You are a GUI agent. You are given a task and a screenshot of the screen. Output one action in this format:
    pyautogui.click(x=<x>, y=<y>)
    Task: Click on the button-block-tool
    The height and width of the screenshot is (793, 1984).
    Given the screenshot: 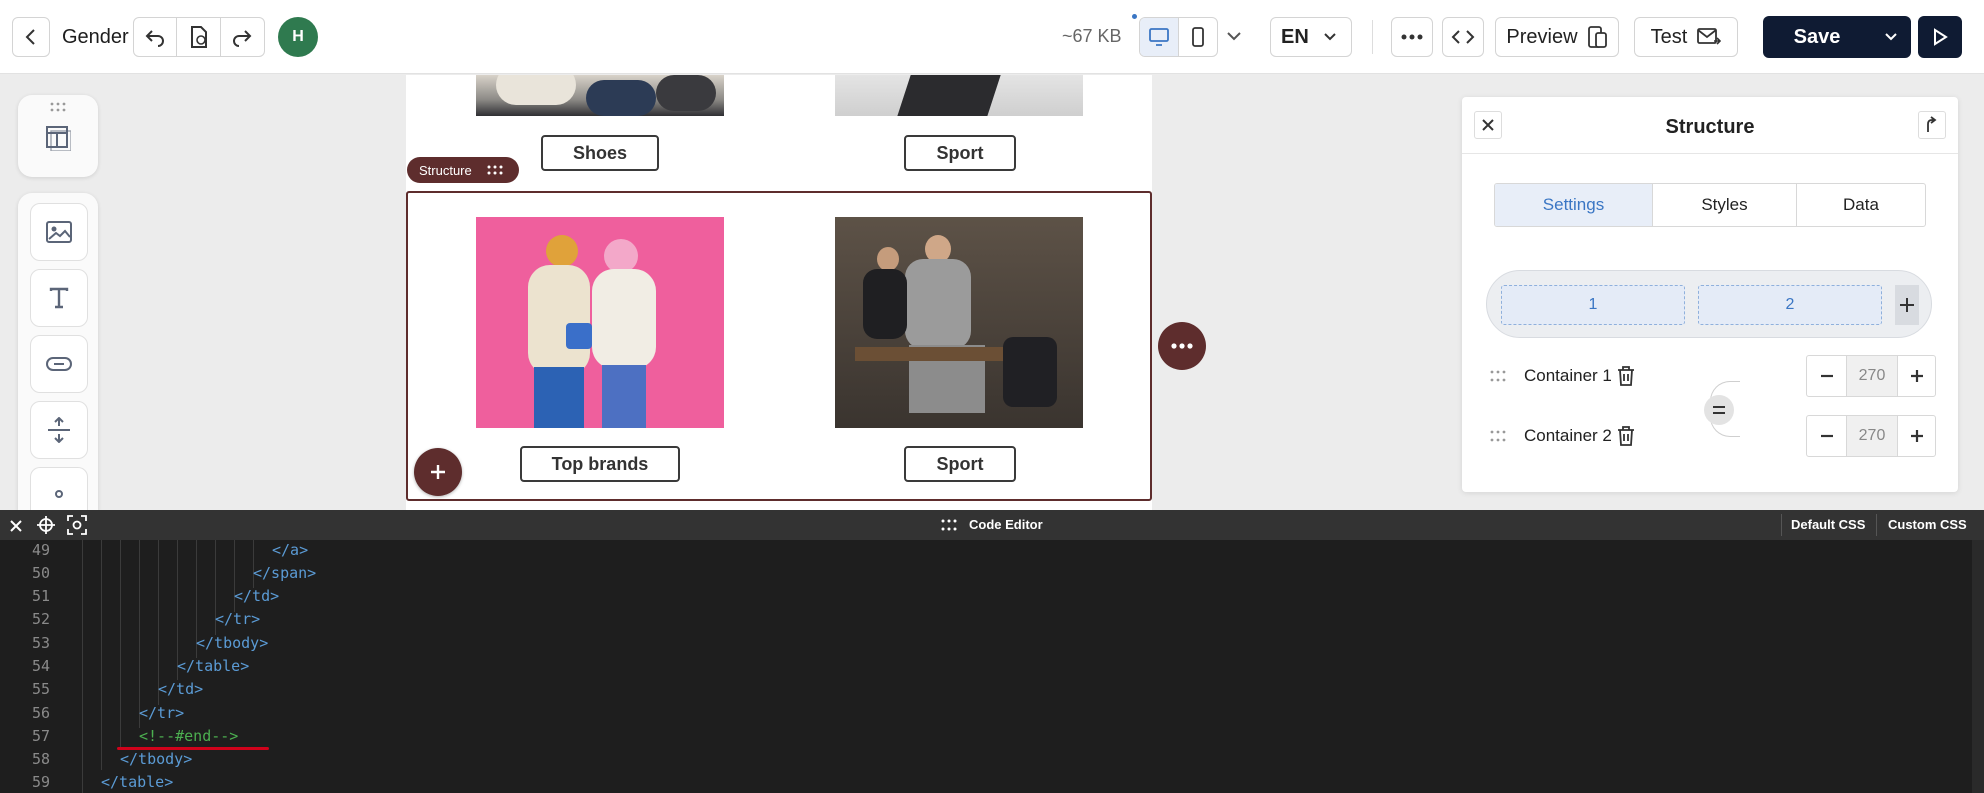 What is the action you would take?
    pyautogui.click(x=59, y=364)
    